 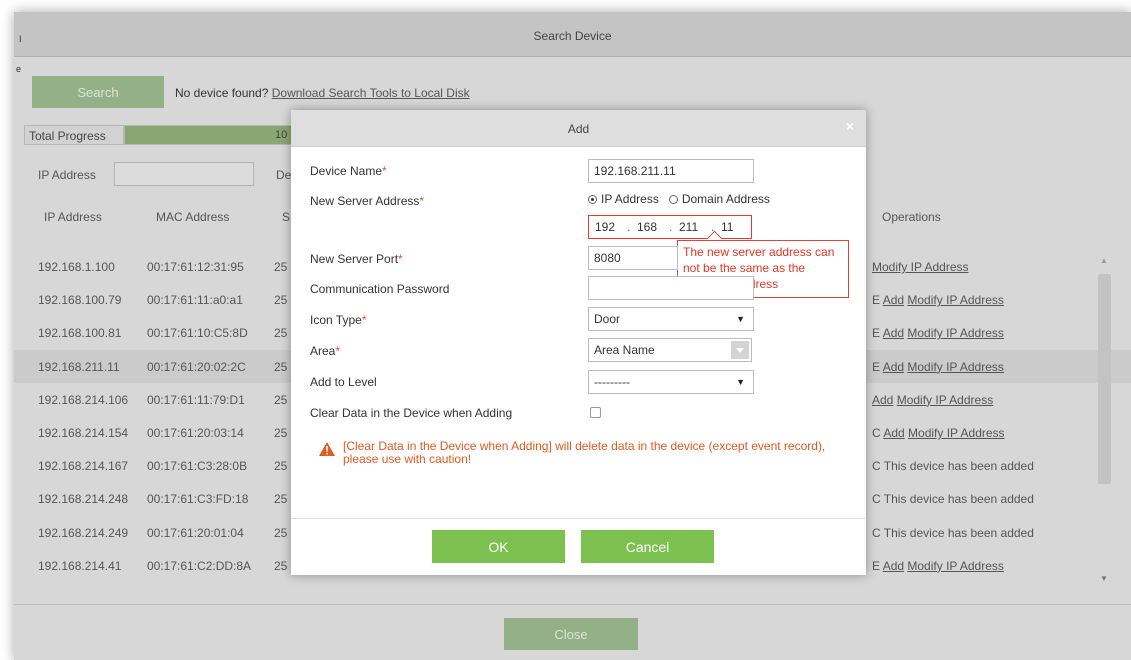 I want to click on ip-octet-2: 168, so click(x=647, y=227).